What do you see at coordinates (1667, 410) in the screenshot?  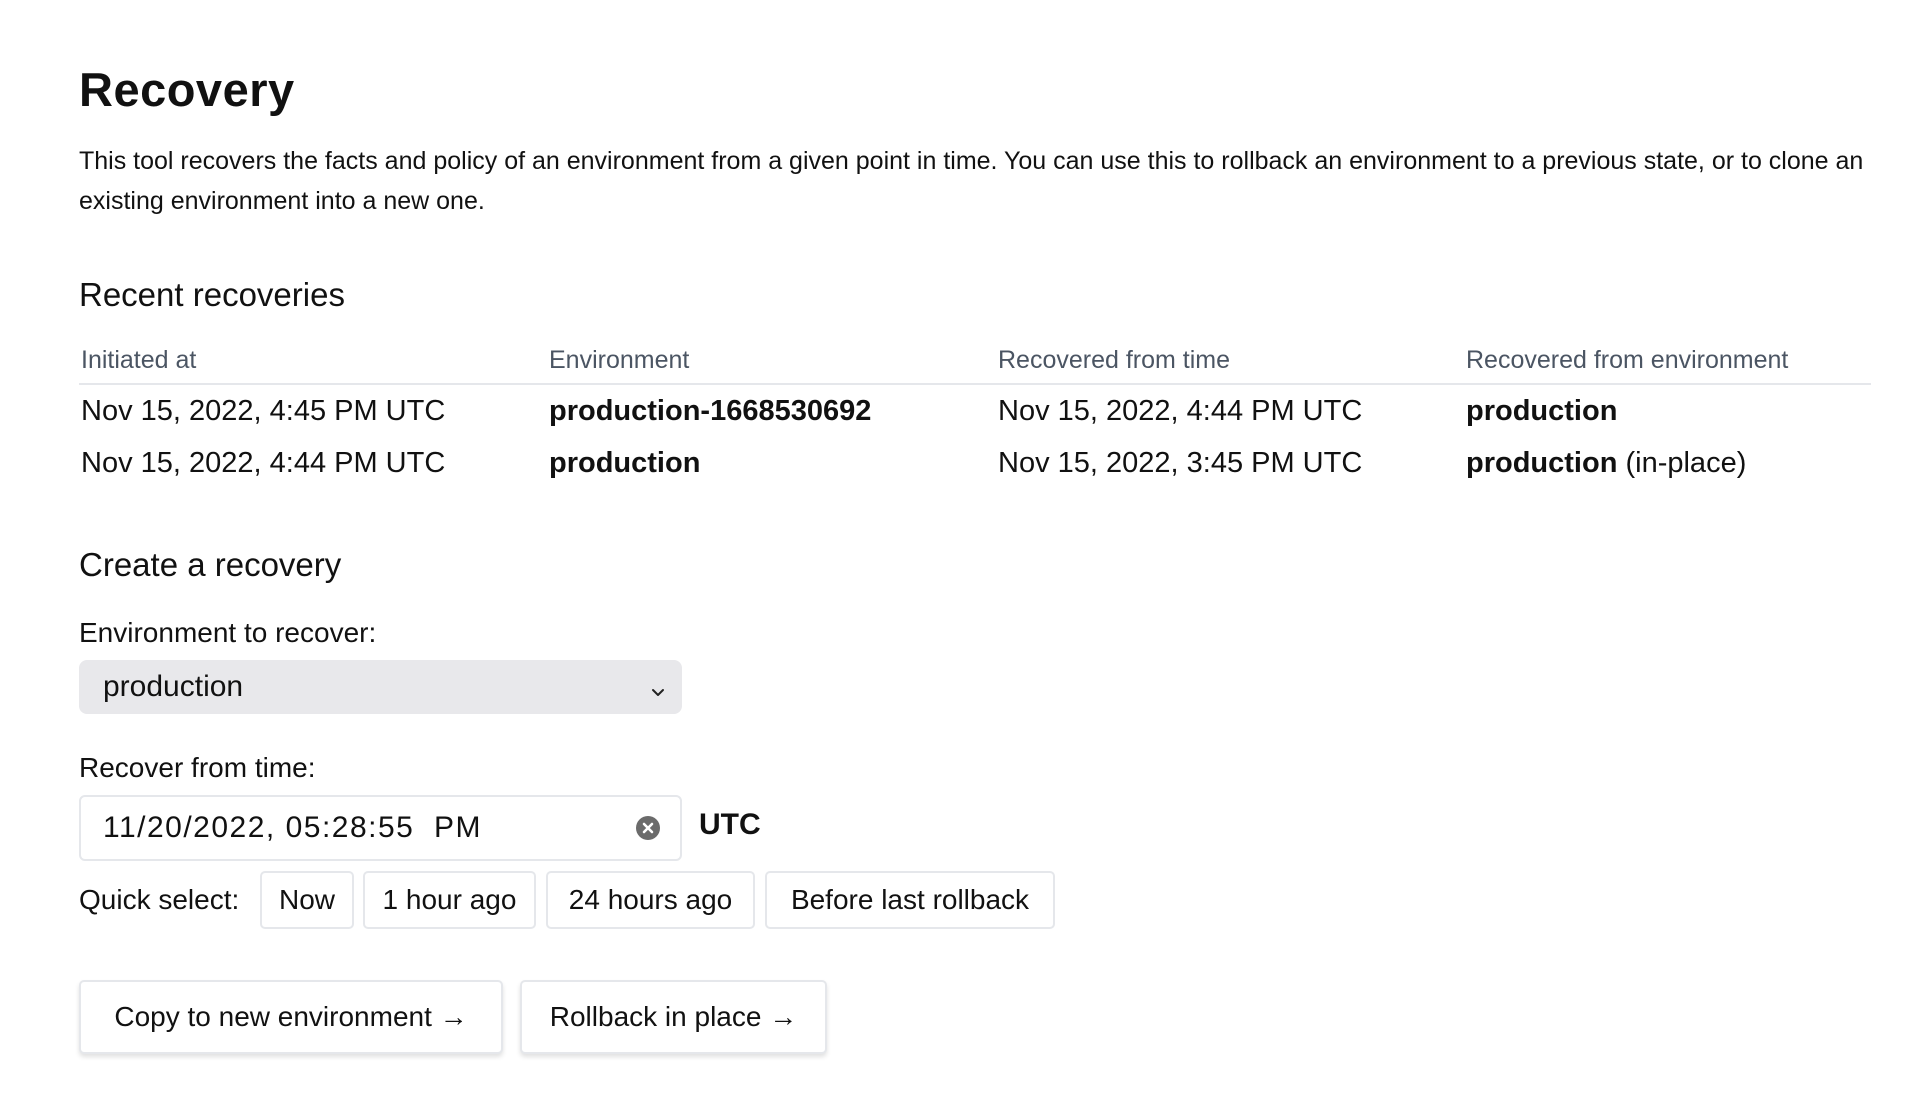 I see `cell-recovered-from-environment: production` at bounding box center [1667, 410].